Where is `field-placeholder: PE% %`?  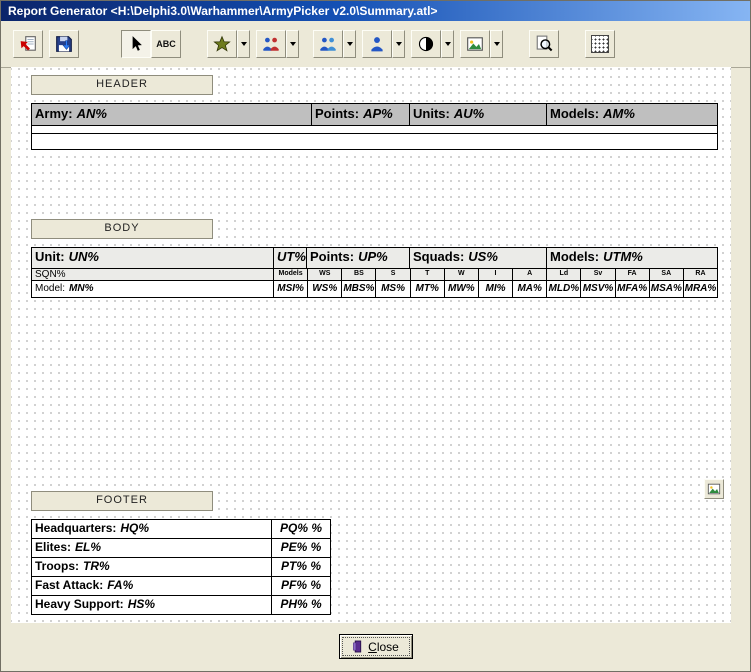 field-placeholder: PE% % is located at coordinates (301, 547).